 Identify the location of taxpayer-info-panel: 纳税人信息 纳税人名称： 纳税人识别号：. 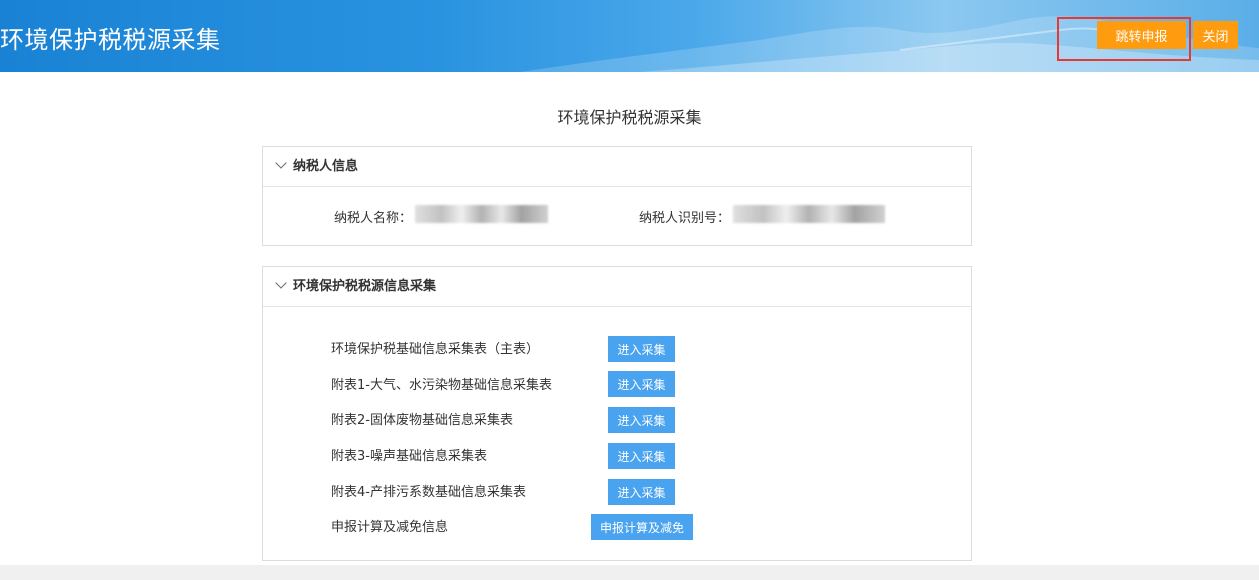
(617, 196).